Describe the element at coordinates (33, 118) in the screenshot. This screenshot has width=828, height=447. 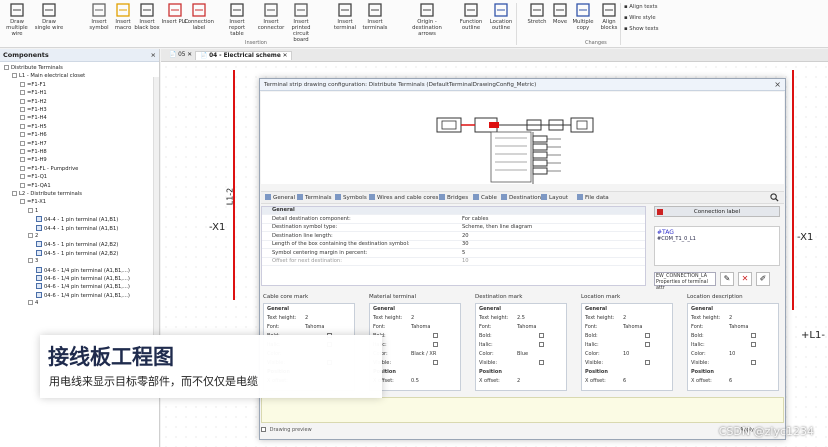
I see `tree-item: =F1-H4` at that location.